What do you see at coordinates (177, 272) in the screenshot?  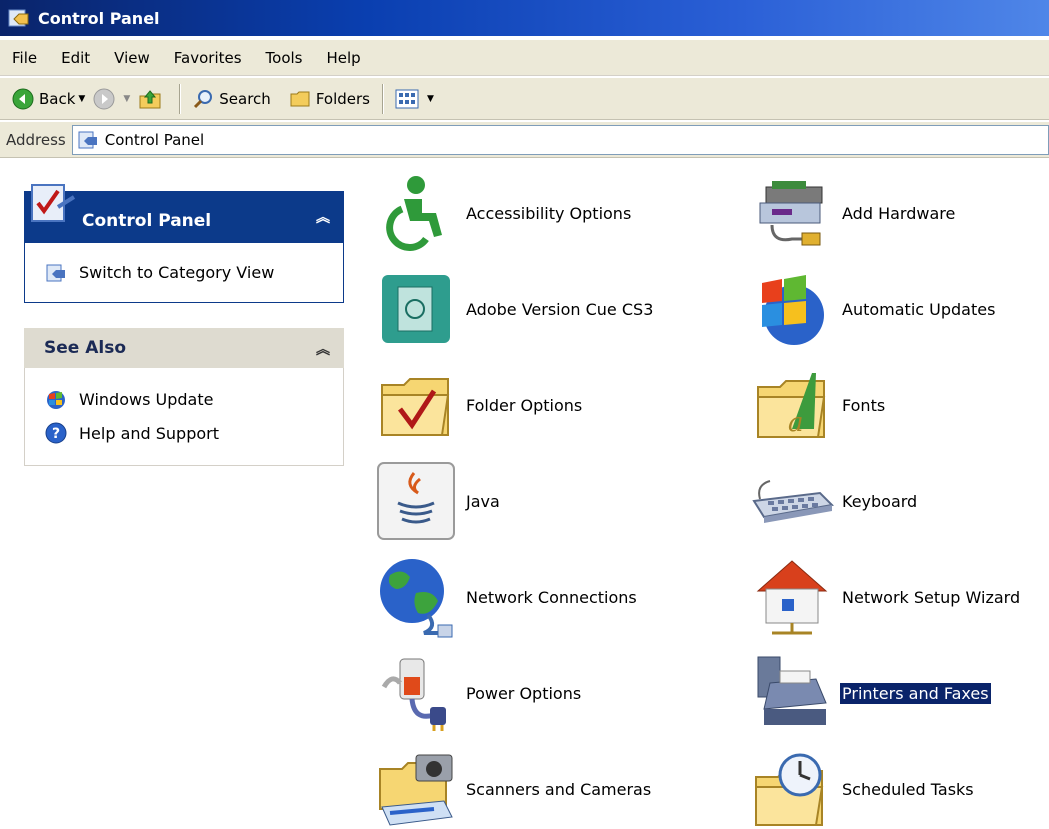 I see `switch-category-view-label: Switch to Category View` at bounding box center [177, 272].